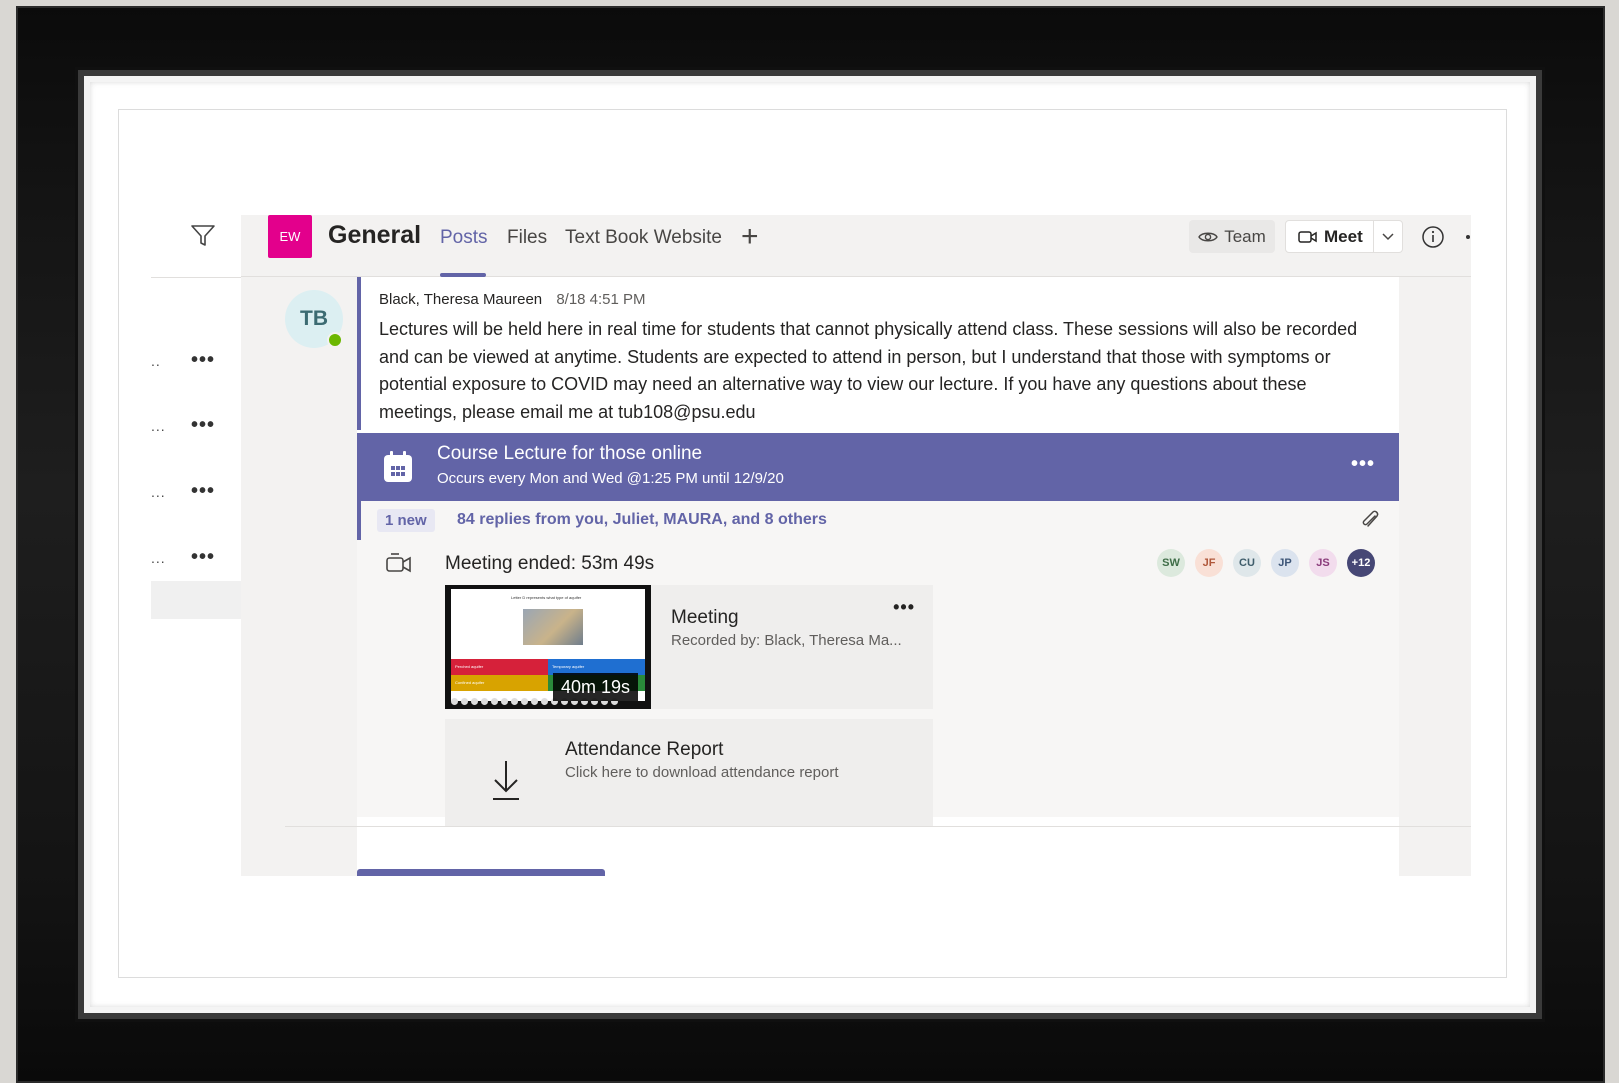 The height and width of the screenshot is (1083, 1619). What do you see at coordinates (1323, 563) in the screenshot?
I see `participant-avatar: JS` at bounding box center [1323, 563].